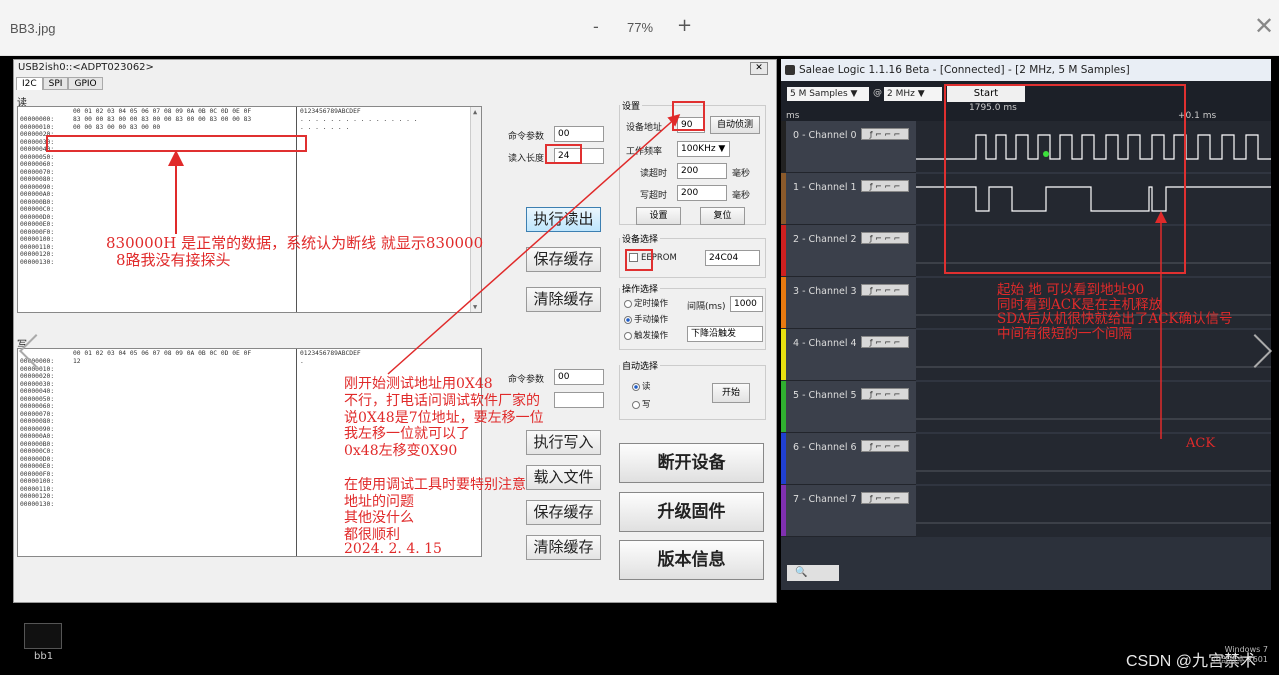  I want to click on note-no-probe: 8路我没有接探头, so click(173, 260).